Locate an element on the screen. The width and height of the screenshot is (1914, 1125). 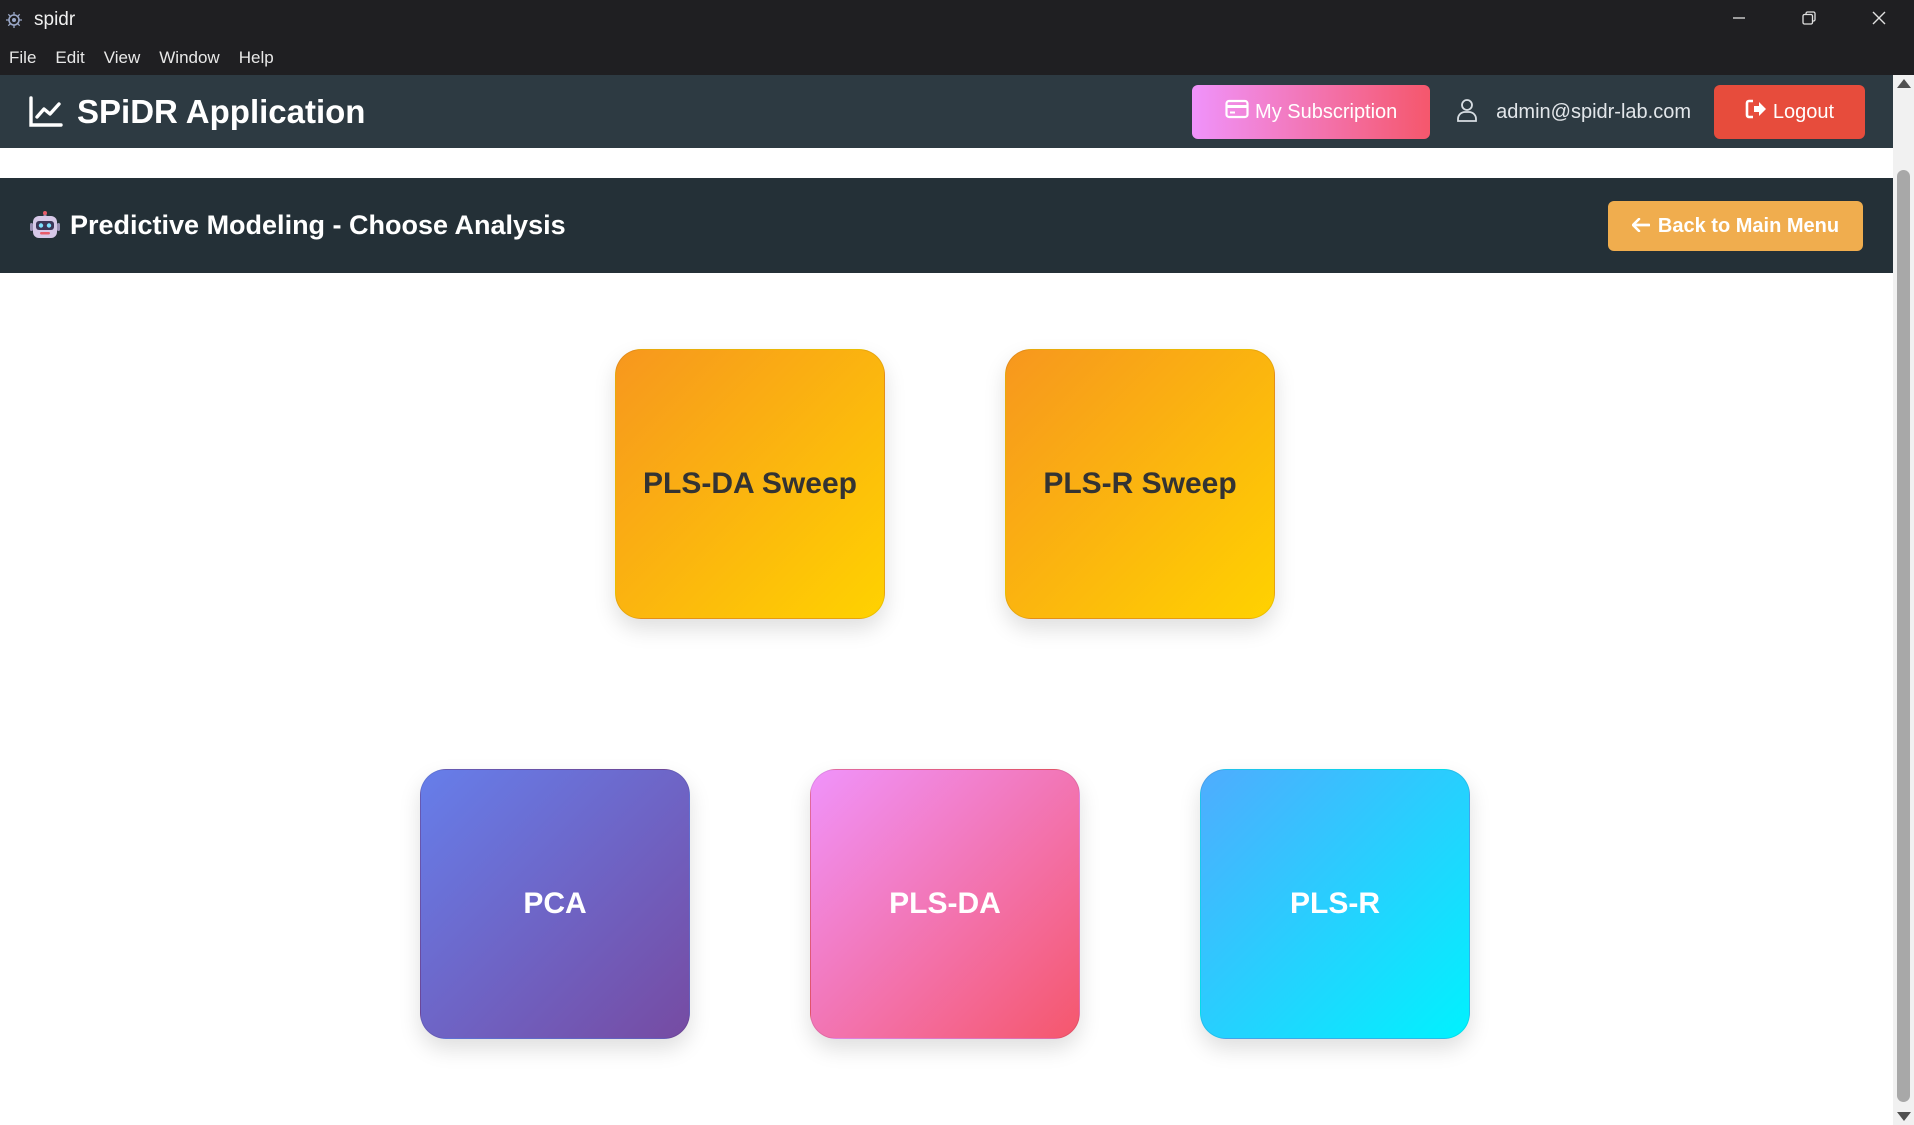
credit-card-icon is located at coordinates (1240, 112).